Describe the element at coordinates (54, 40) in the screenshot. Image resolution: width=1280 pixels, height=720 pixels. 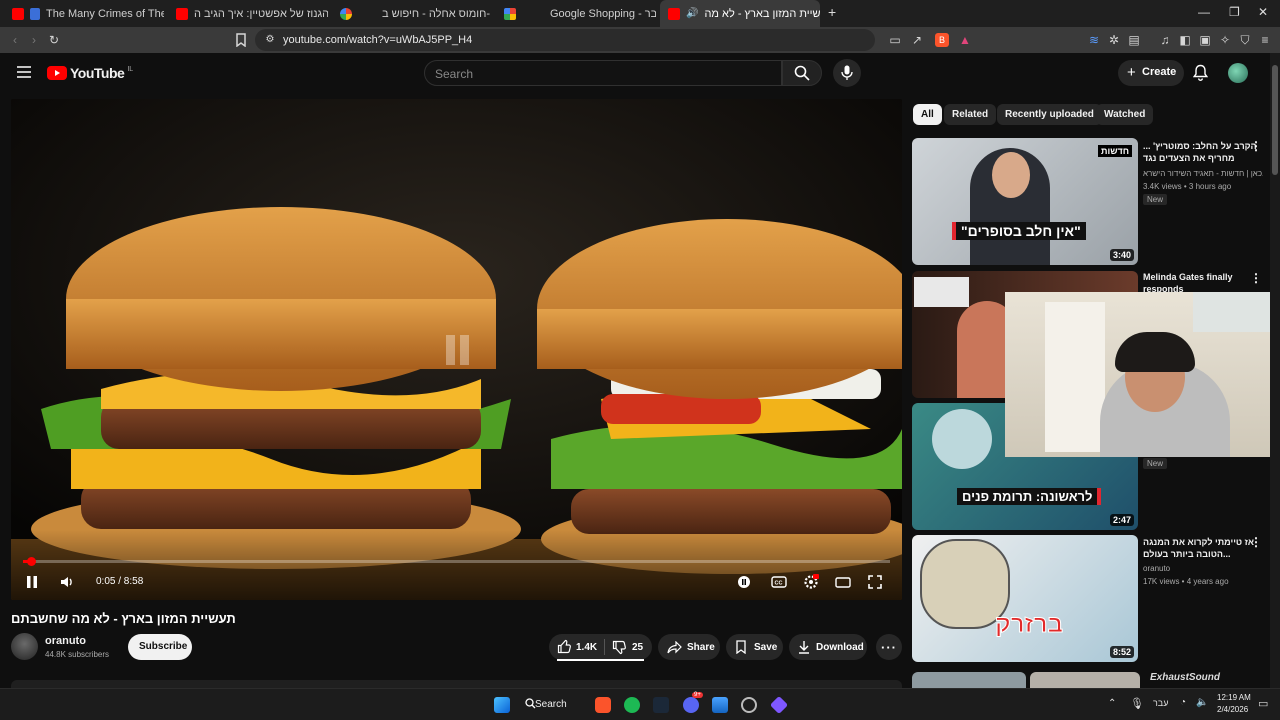
I see `reload-icon: ↻` at that location.